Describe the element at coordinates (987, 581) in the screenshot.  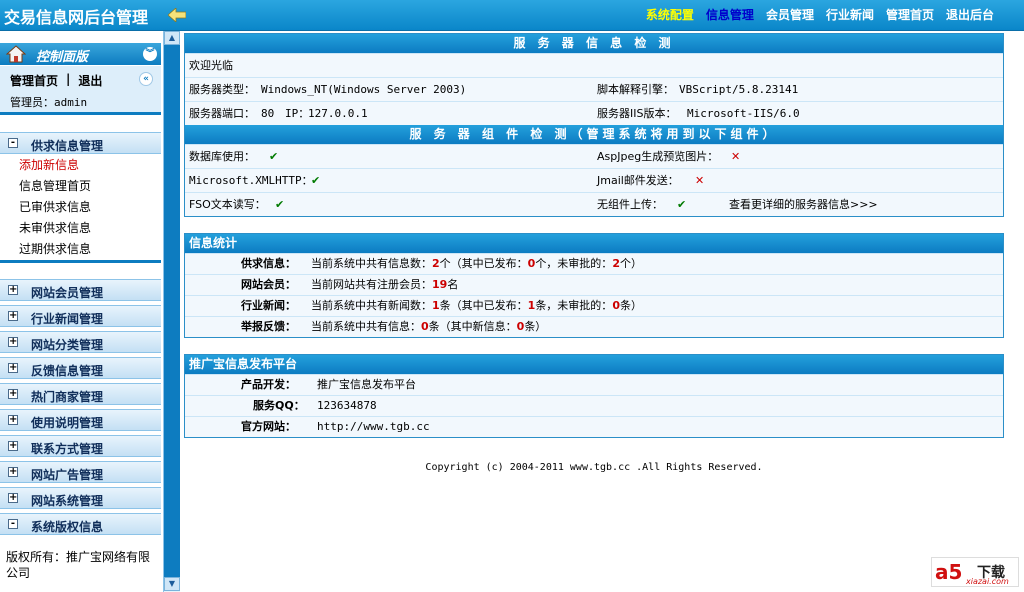
I see `logo-site: xiazai.com` at that location.